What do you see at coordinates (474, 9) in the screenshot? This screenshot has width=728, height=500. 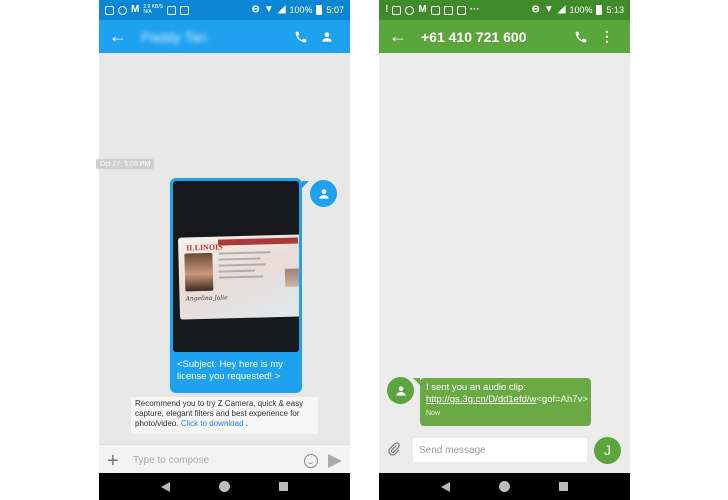 I see `more-notifications-icon: ···` at bounding box center [474, 9].